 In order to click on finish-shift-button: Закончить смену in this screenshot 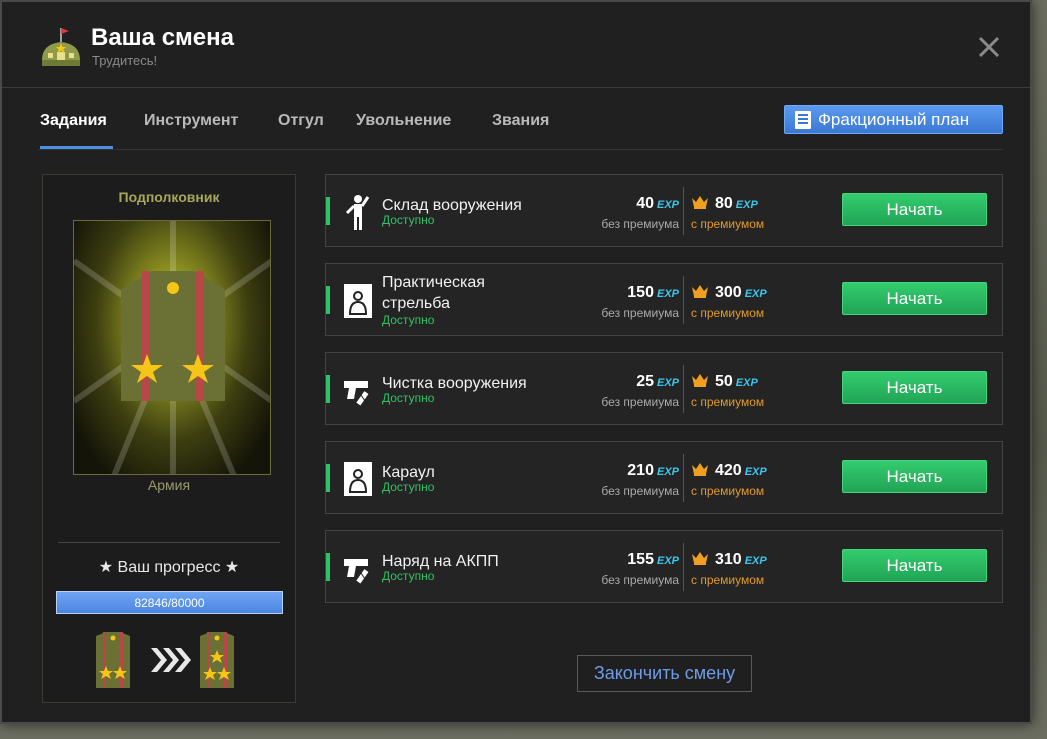, I will do `click(664, 673)`.